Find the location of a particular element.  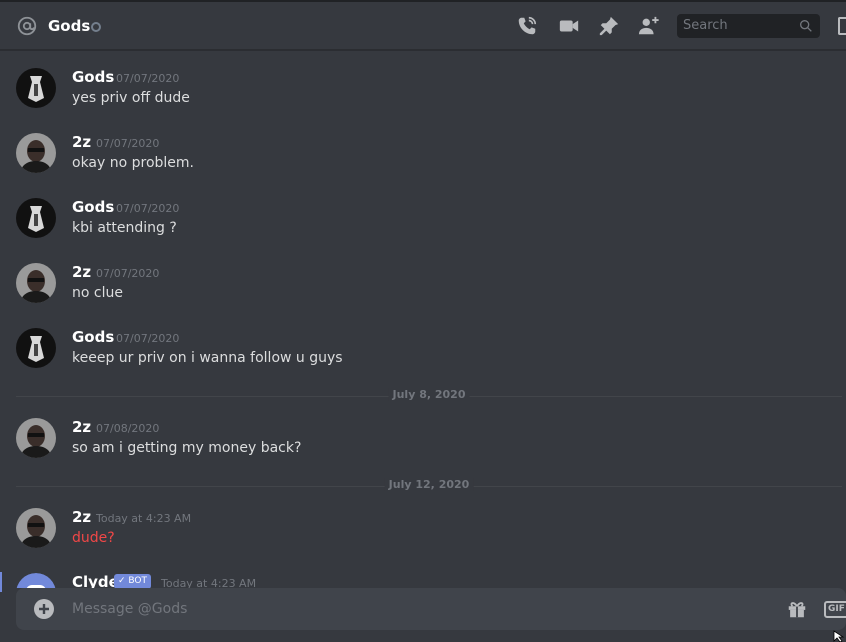

message-content: so am i getting my money back? is located at coordinates (187, 448).